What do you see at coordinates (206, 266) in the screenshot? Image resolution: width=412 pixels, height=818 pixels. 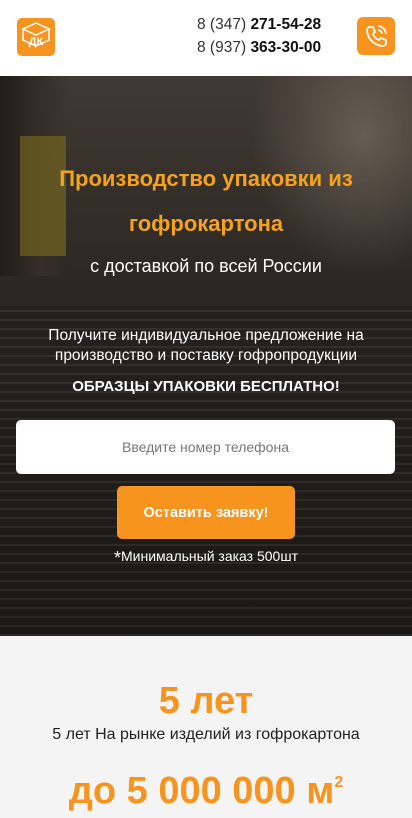 I see `hero-subtitle: с доставкой по всей России` at bounding box center [206, 266].